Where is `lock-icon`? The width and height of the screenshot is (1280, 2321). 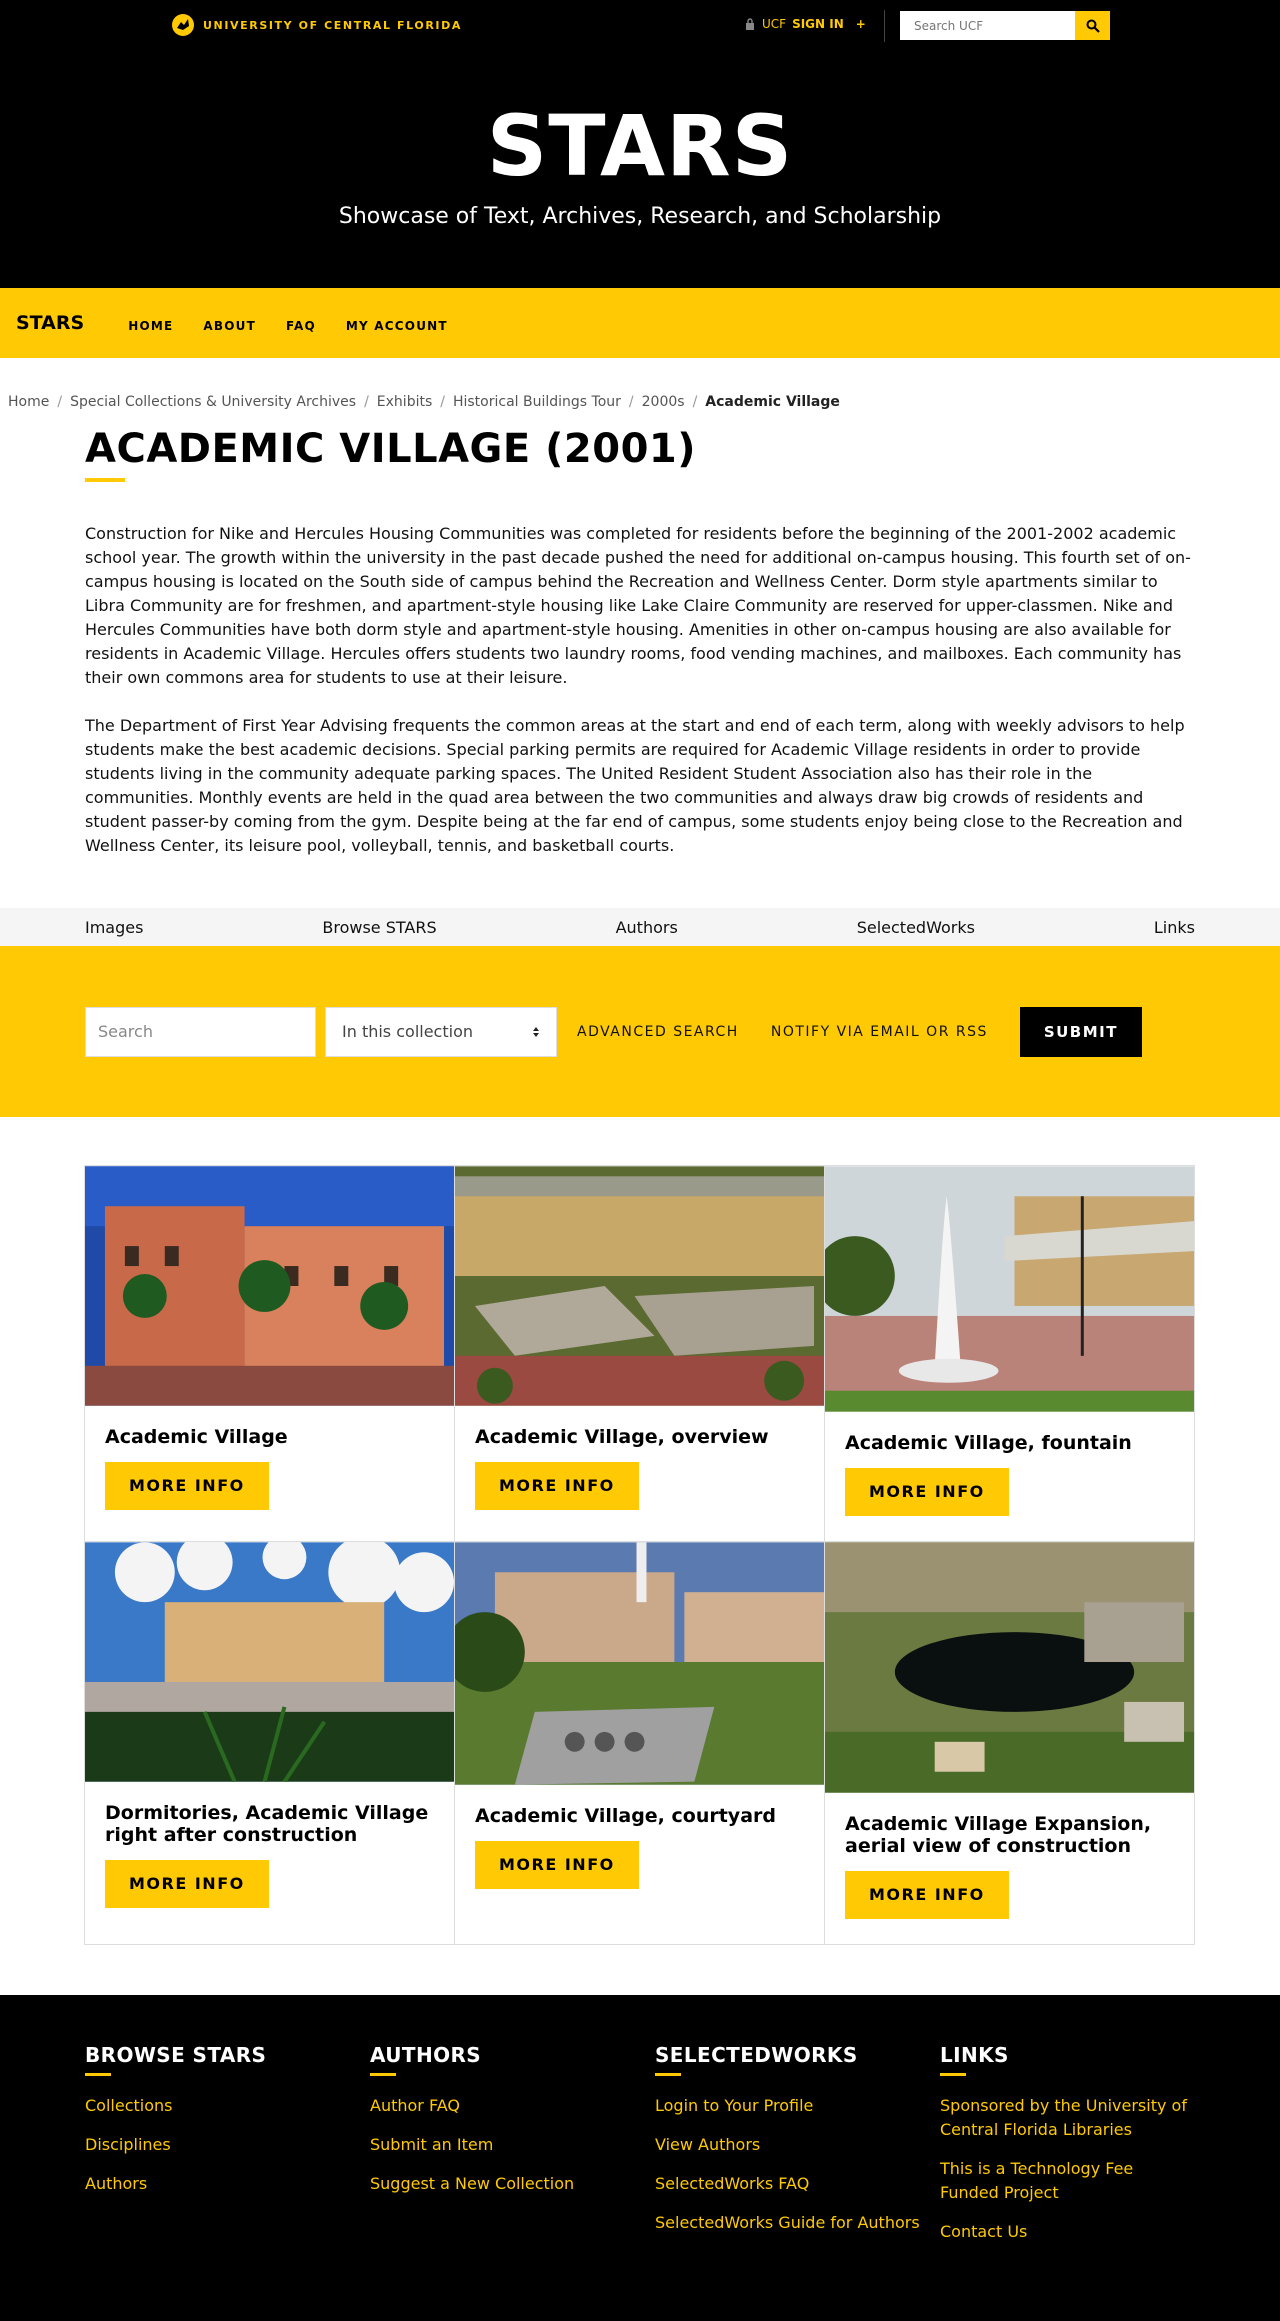
lock-icon is located at coordinates (750, 24).